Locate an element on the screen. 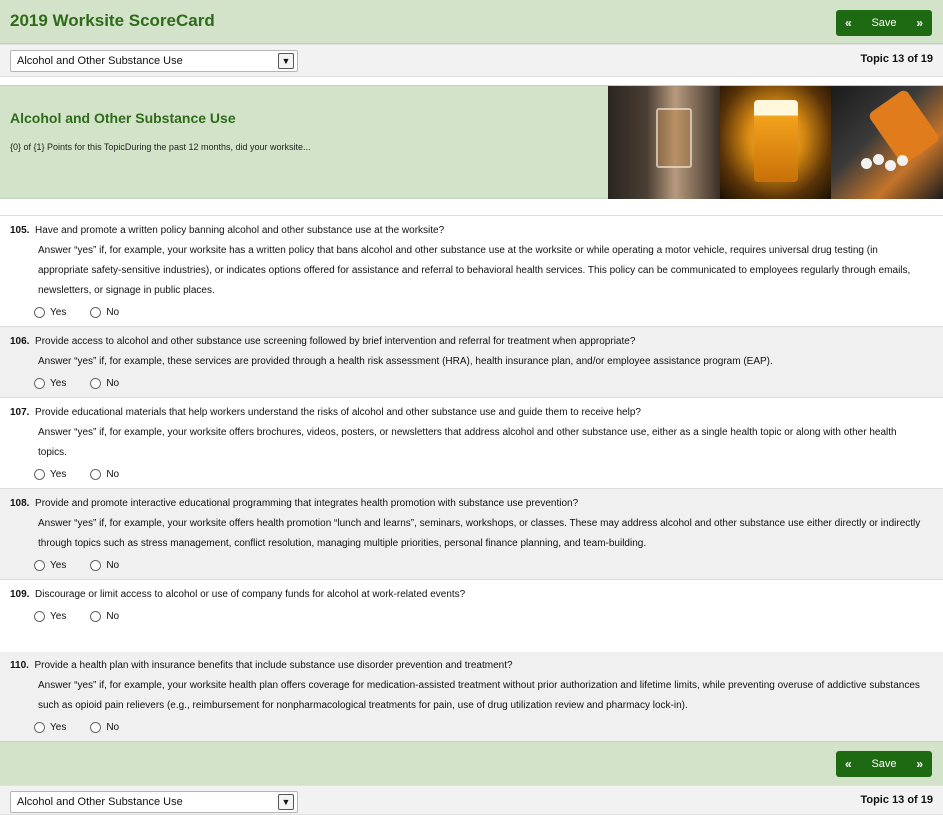 The height and width of the screenshot is (815, 943). topic-image is located at coordinates (775, 142).